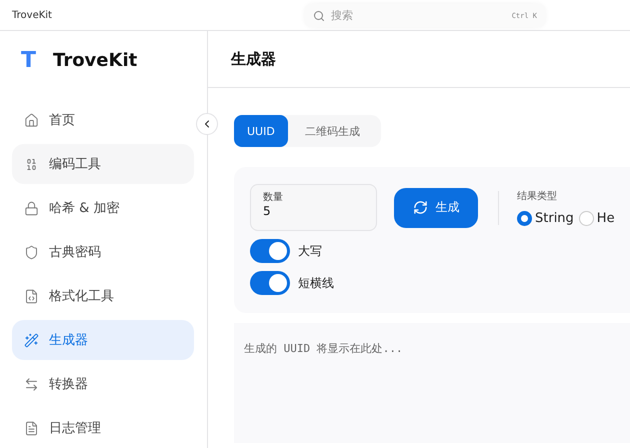  What do you see at coordinates (31, 428) in the screenshot?
I see `document-icon` at bounding box center [31, 428].